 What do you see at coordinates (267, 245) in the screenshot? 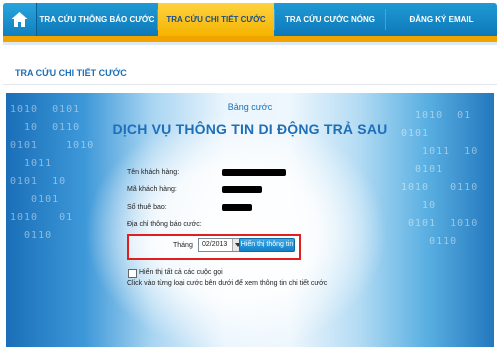
I see `show-info-button: Hiển thị thông tin` at bounding box center [267, 245].